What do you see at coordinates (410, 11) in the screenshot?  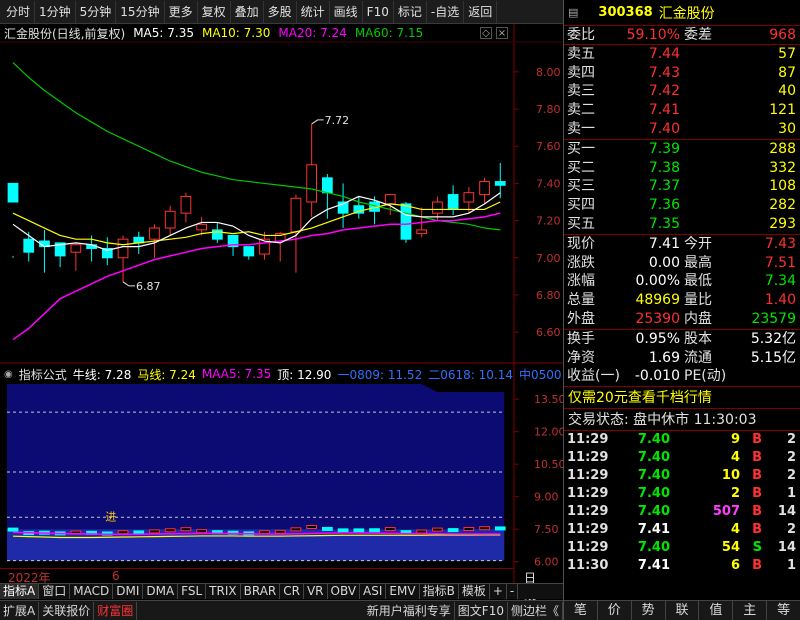 I see `toolbar-item-11: 标记` at bounding box center [410, 11].